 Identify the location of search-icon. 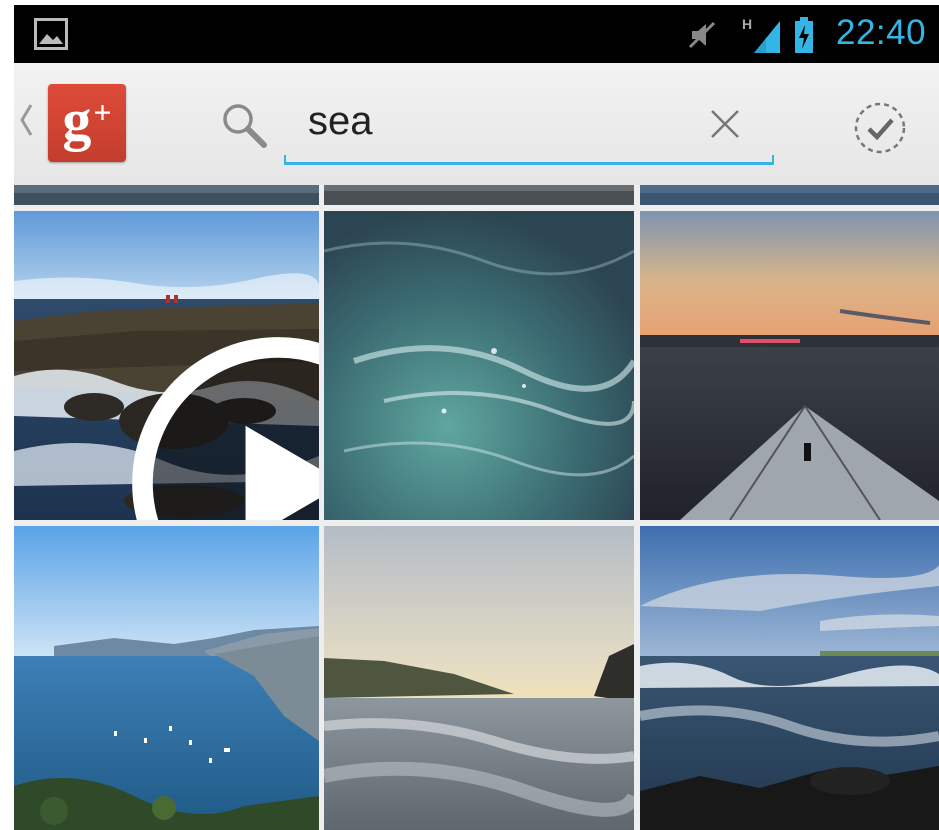
(245, 126).